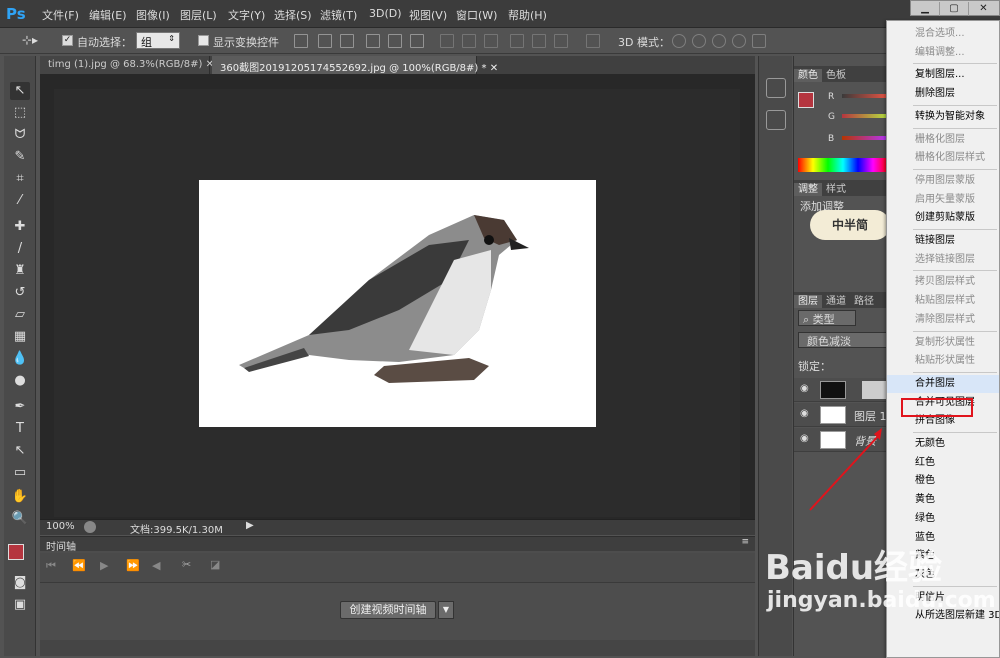 Image resolution: width=1000 pixels, height=658 pixels. Describe the element at coordinates (719, 41) in the screenshot. I see `3d-drag-icon` at that location.